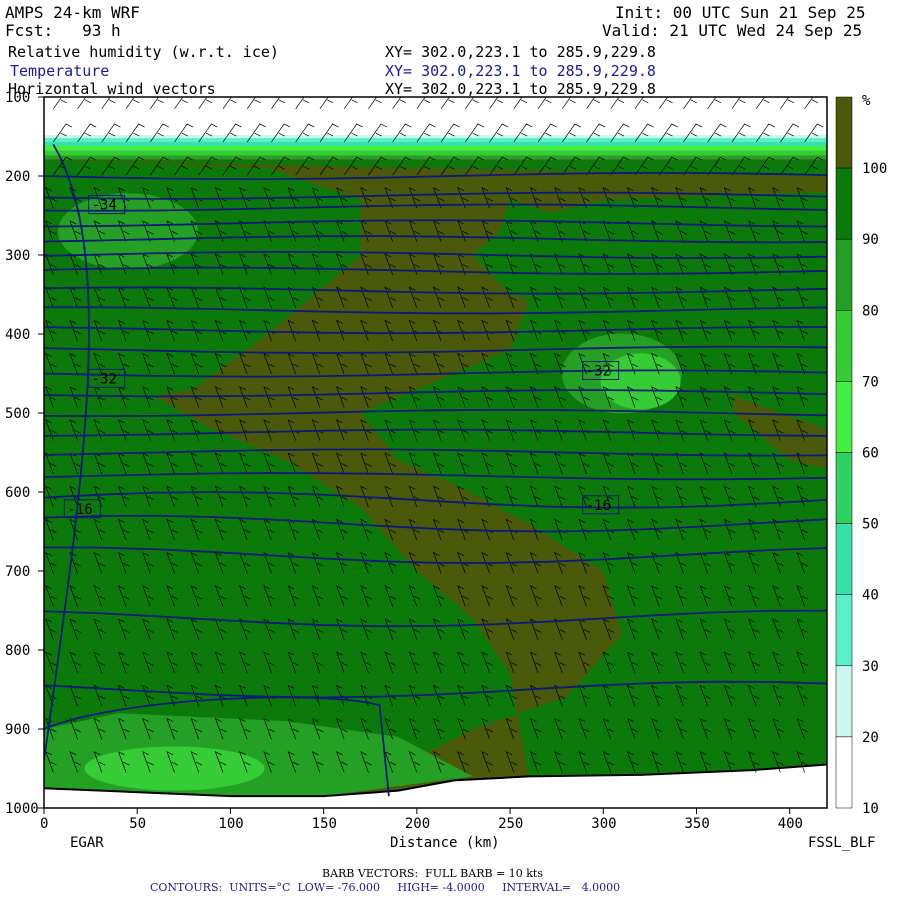 This screenshot has height=900, width=900. Describe the element at coordinates (870, 738) in the screenshot. I see `colorbar-level-label: 20` at that location.